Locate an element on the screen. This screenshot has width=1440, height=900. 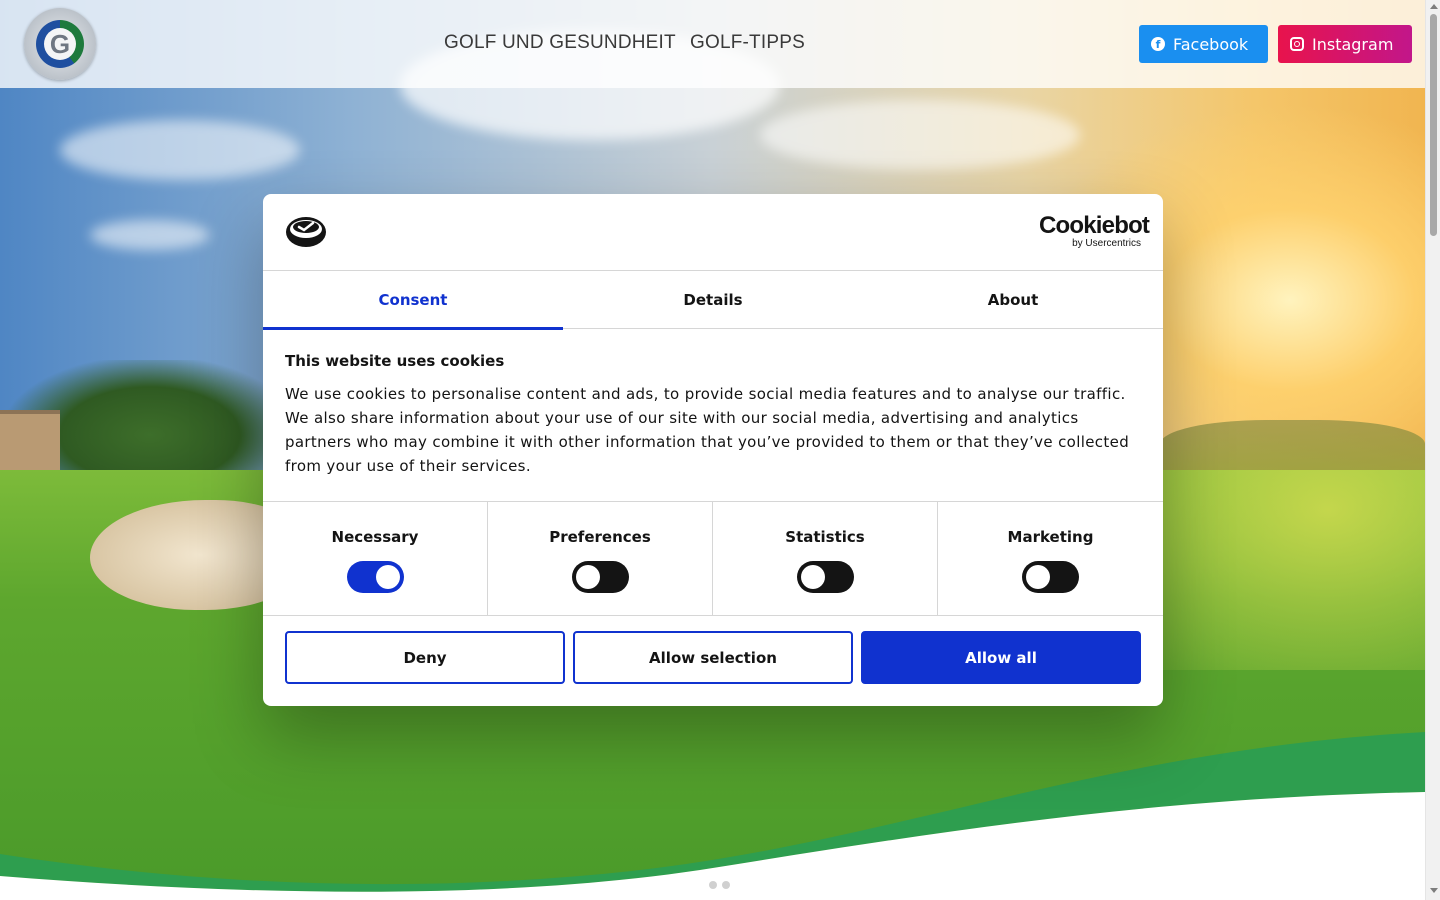
marketing-toggle is located at coordinates (1050, 577).